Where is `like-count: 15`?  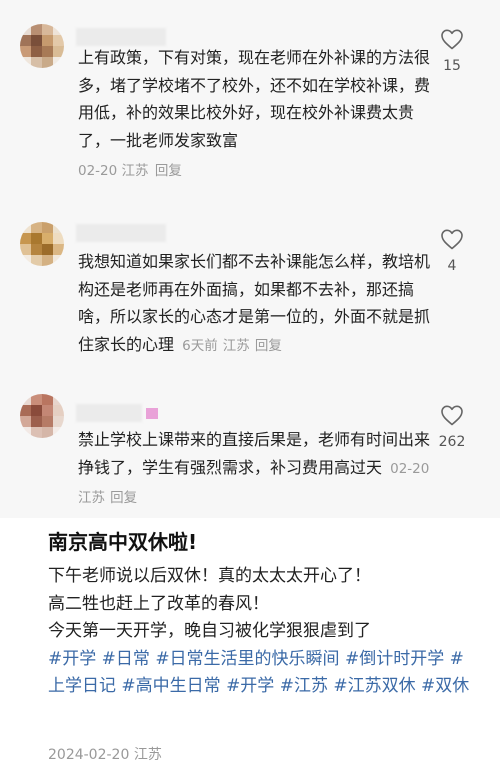 like-count: 15 is located at coordinates (452, 66).